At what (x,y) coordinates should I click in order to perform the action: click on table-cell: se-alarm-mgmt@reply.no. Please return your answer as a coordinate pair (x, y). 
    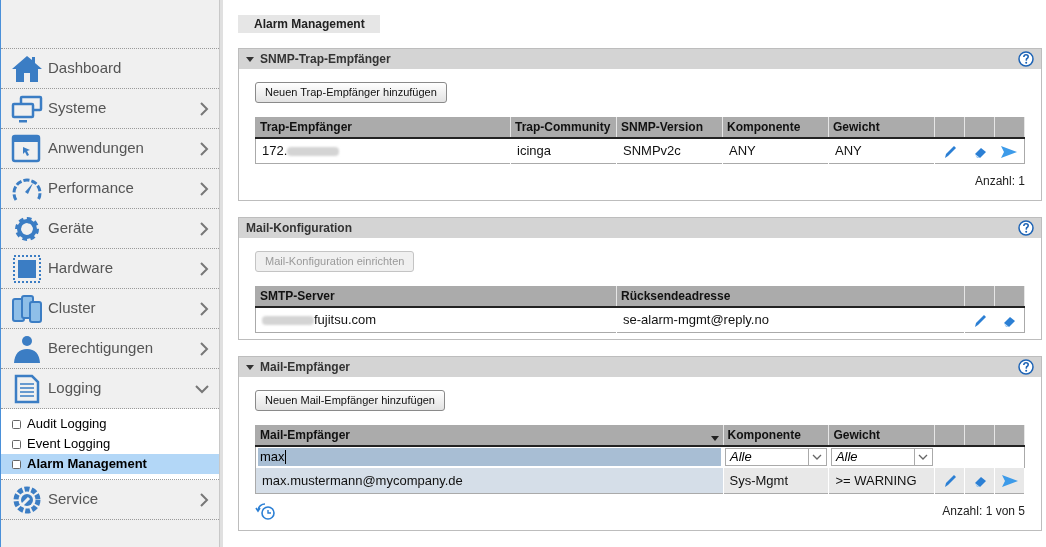
    Looking at the image, I should click on (696, 319).